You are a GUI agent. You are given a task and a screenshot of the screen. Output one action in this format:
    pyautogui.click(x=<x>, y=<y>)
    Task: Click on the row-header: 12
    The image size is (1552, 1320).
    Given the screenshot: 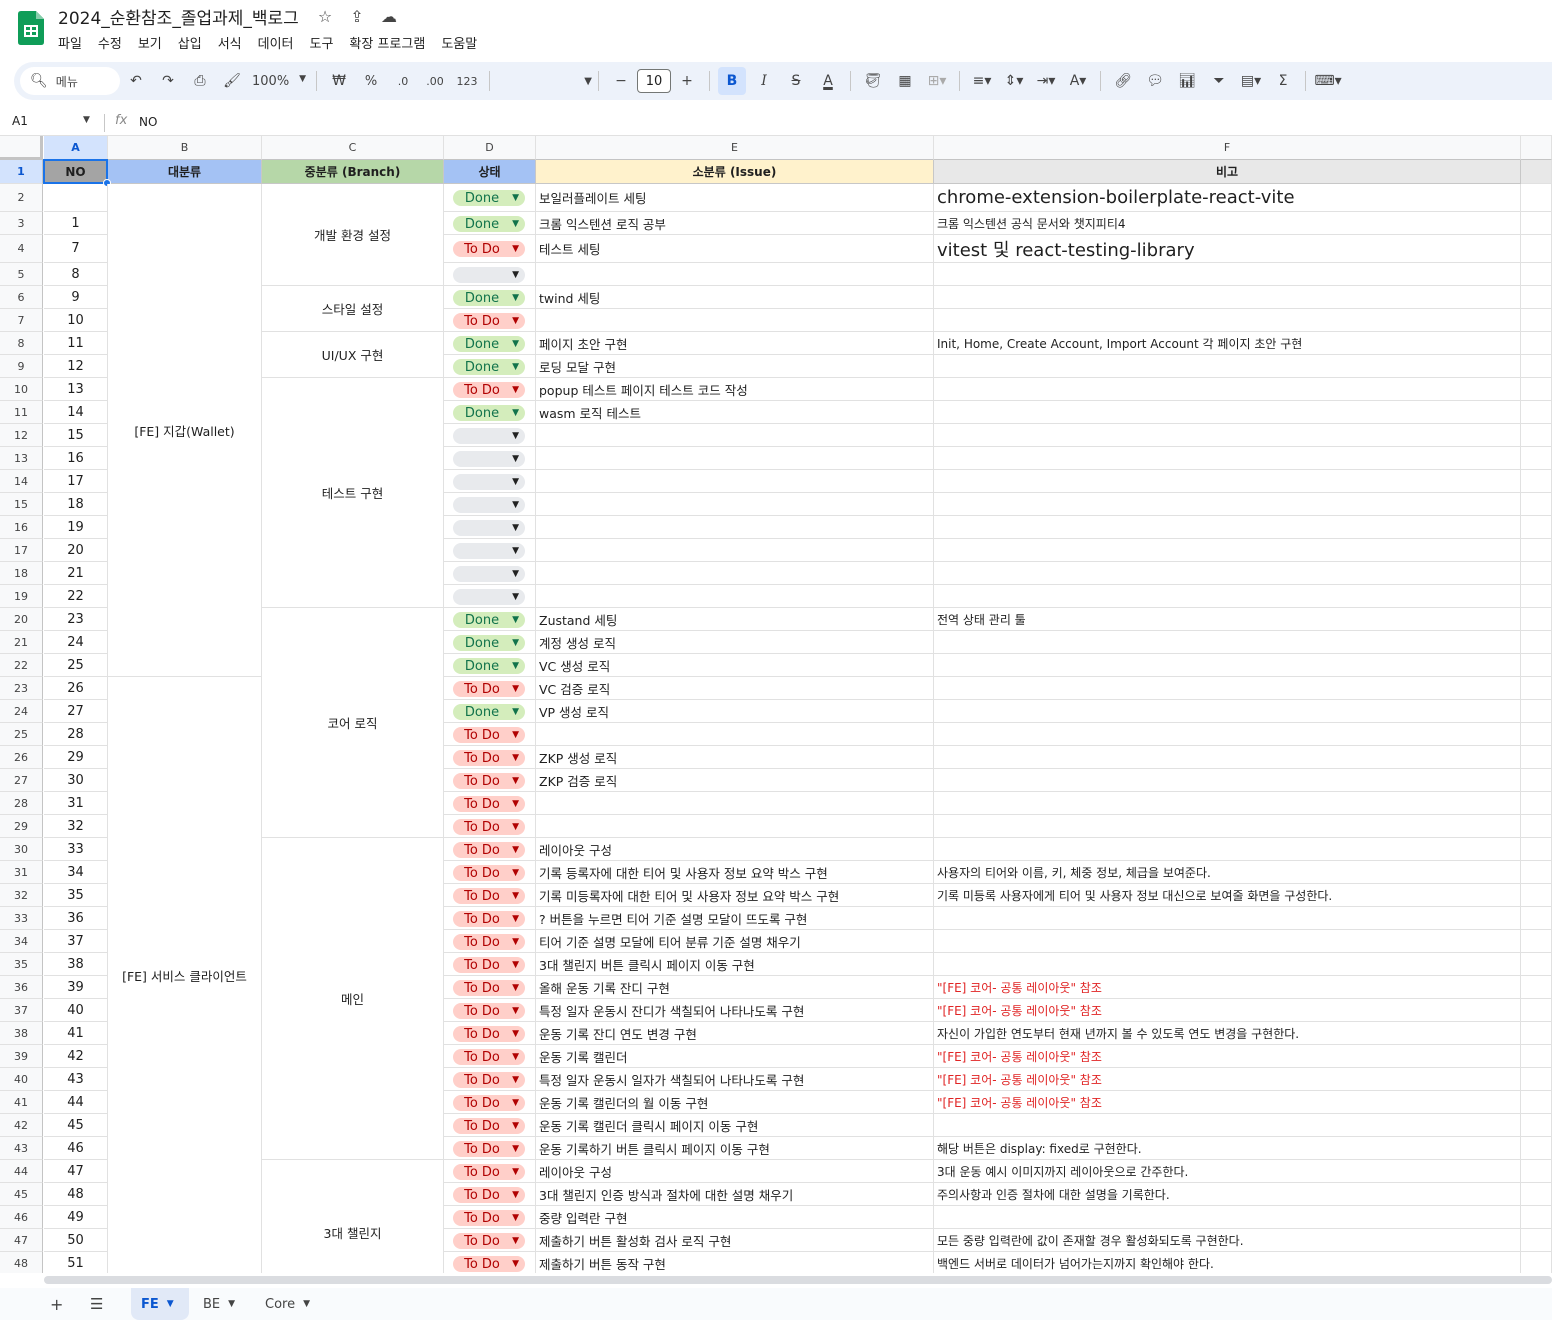 What is the action you would take?
    pyautogui.click(x=21, y=435)
    